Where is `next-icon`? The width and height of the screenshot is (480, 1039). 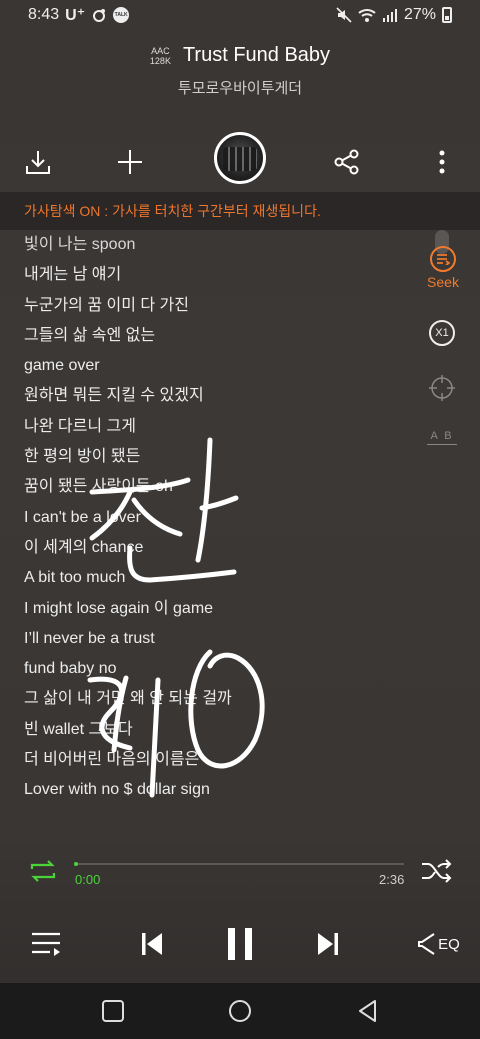
next-icon is located at coordinates (328, 944).